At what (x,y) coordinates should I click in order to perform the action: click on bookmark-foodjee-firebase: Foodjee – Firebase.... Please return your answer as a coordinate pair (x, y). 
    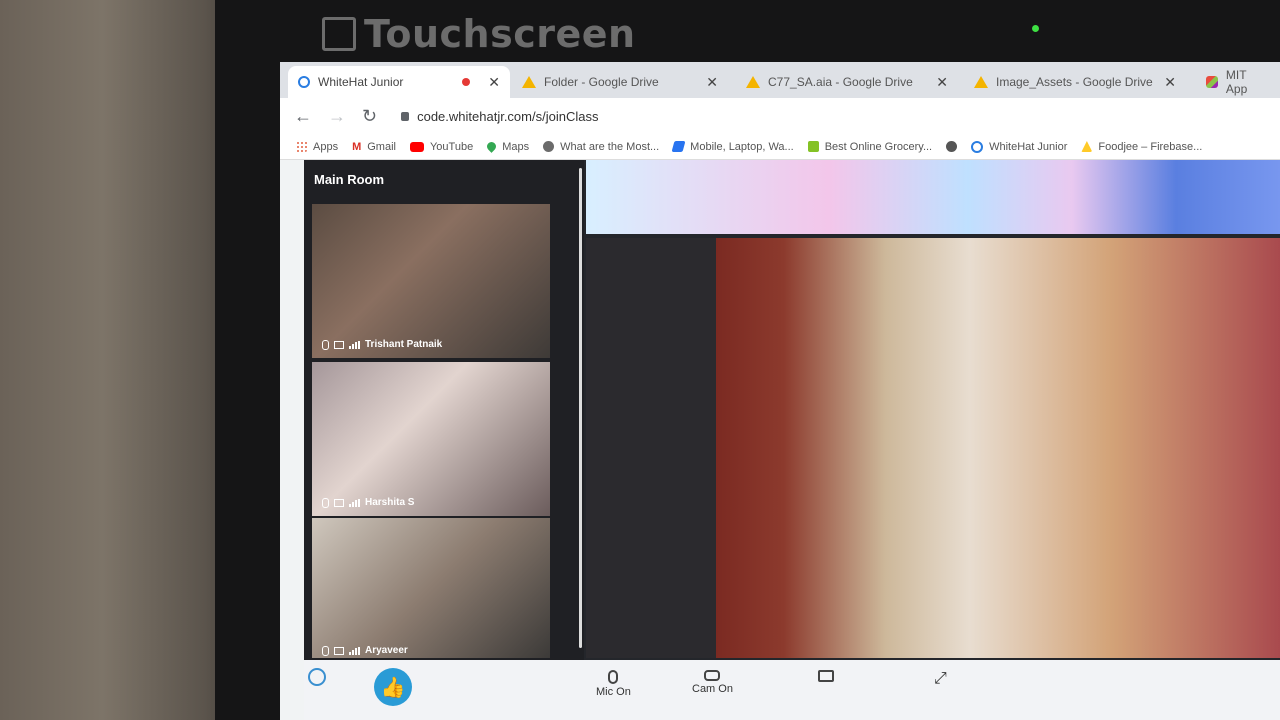
    Looking at the image, I should click on (1141, 147).